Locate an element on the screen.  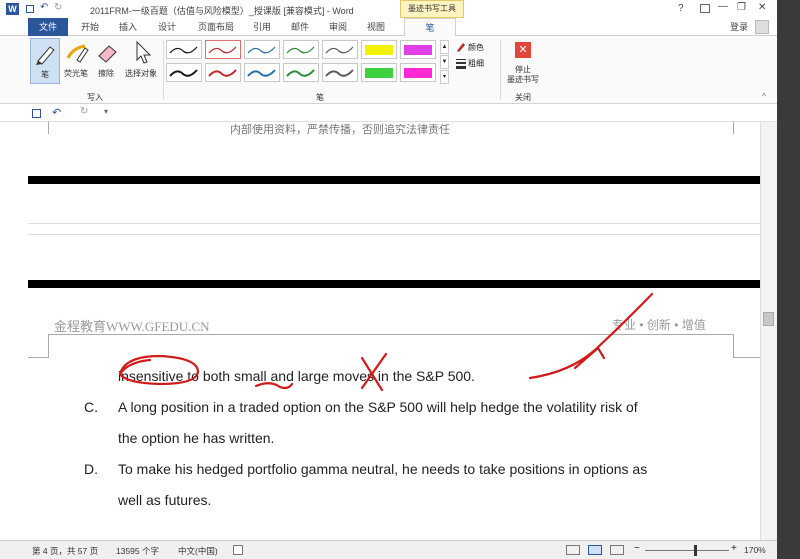
word-count: 13595 个字 is located at coordinates (137, 551).